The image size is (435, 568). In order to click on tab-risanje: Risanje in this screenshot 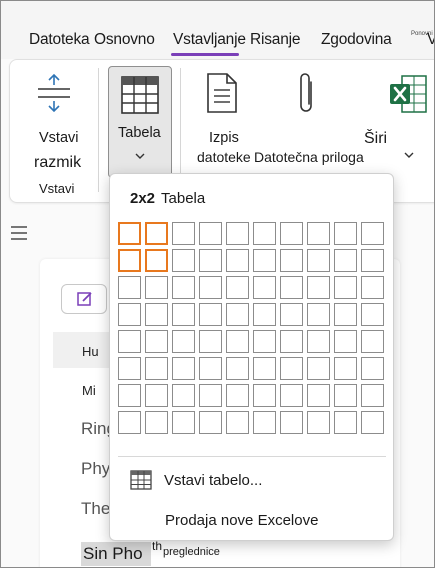, I will do `click(275, 40)`.